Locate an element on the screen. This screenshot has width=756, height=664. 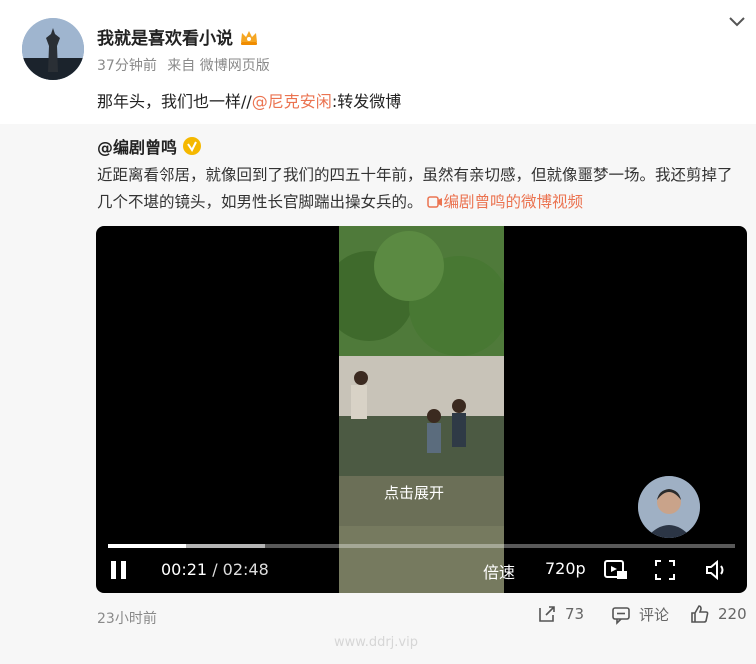
picture-in-picture-icon is located at coordinates (616, 572).